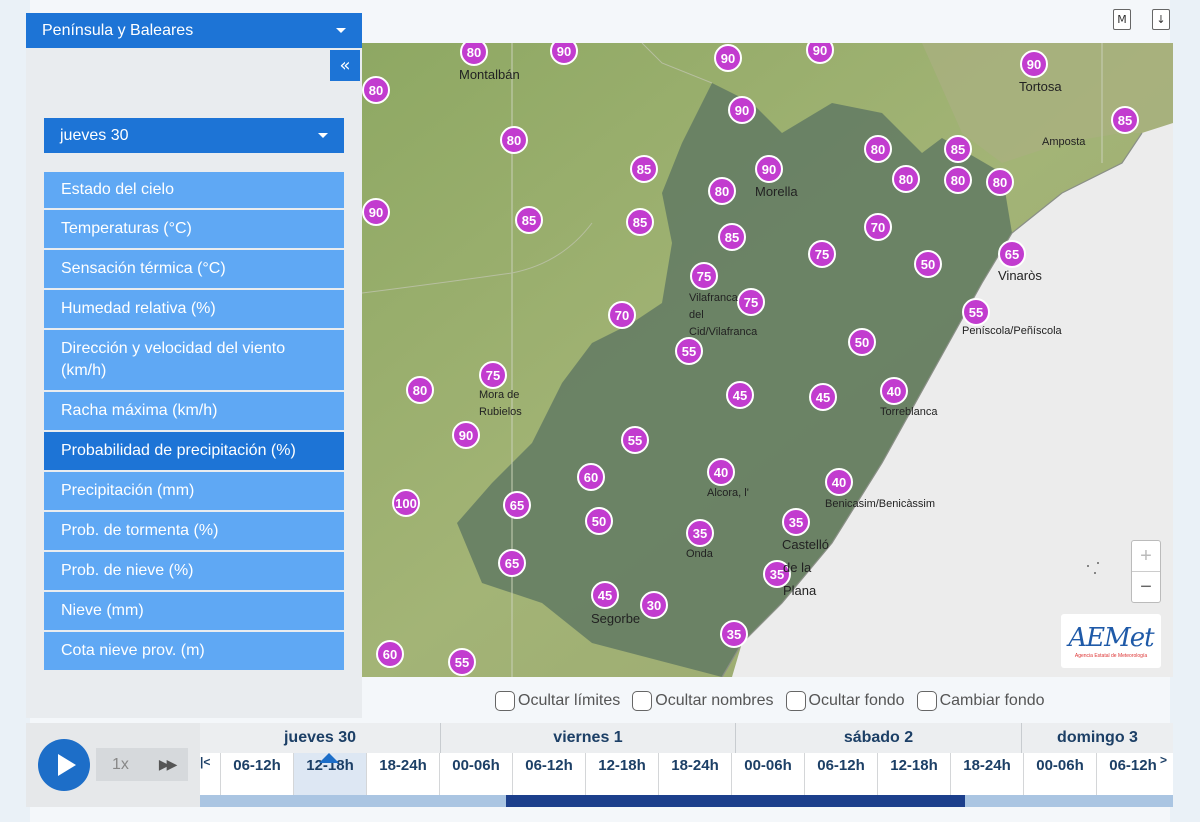  Describe the element at coordinates (1122, 19) in the screenshot. I see `pdf-icon: M` at that location.